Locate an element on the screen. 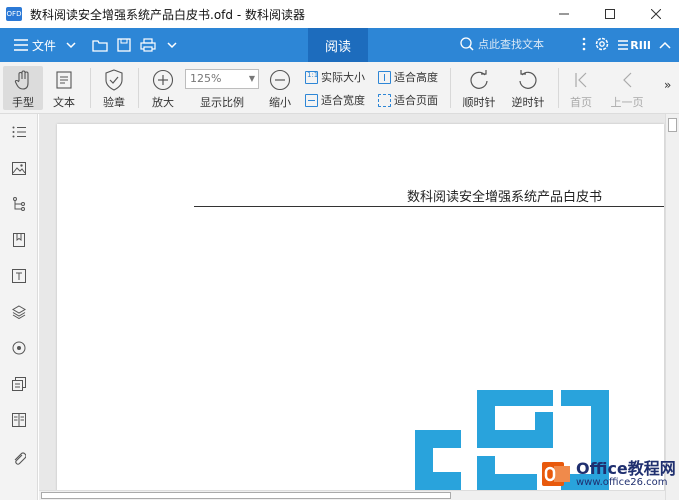 This screenshot has height=500, width=679. app-logo-icon: OFD is located at coordinates (14, 14).